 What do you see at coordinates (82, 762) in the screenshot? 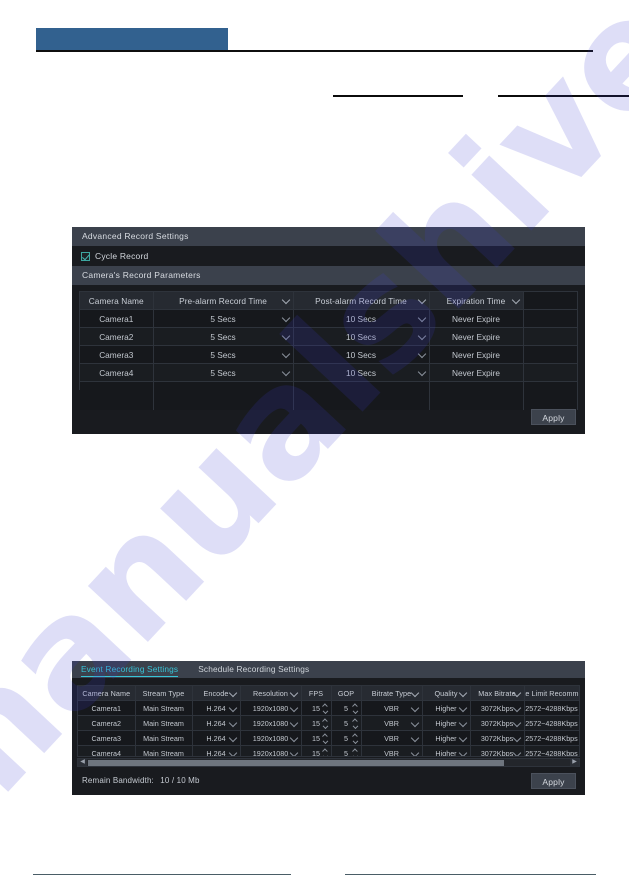
I see `scroll-left-icon: ◀` at bounding box center [82, 762].